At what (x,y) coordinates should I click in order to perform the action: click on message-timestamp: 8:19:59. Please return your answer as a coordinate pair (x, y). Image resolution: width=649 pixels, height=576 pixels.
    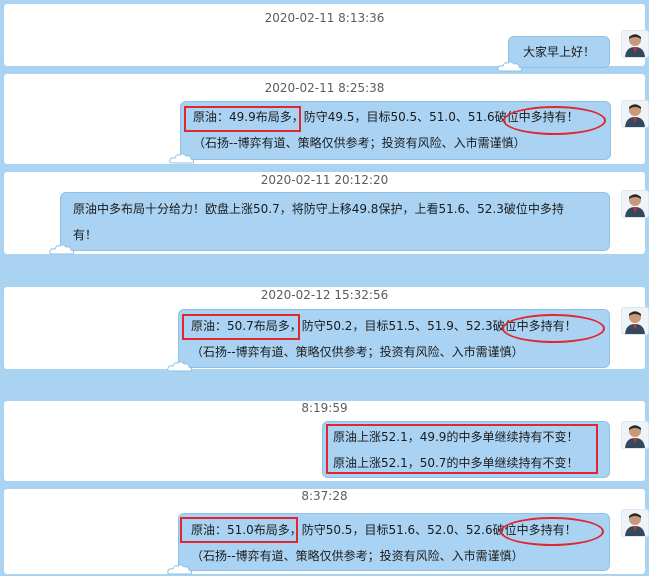
    Looking at the image, I should click on (324, 408).